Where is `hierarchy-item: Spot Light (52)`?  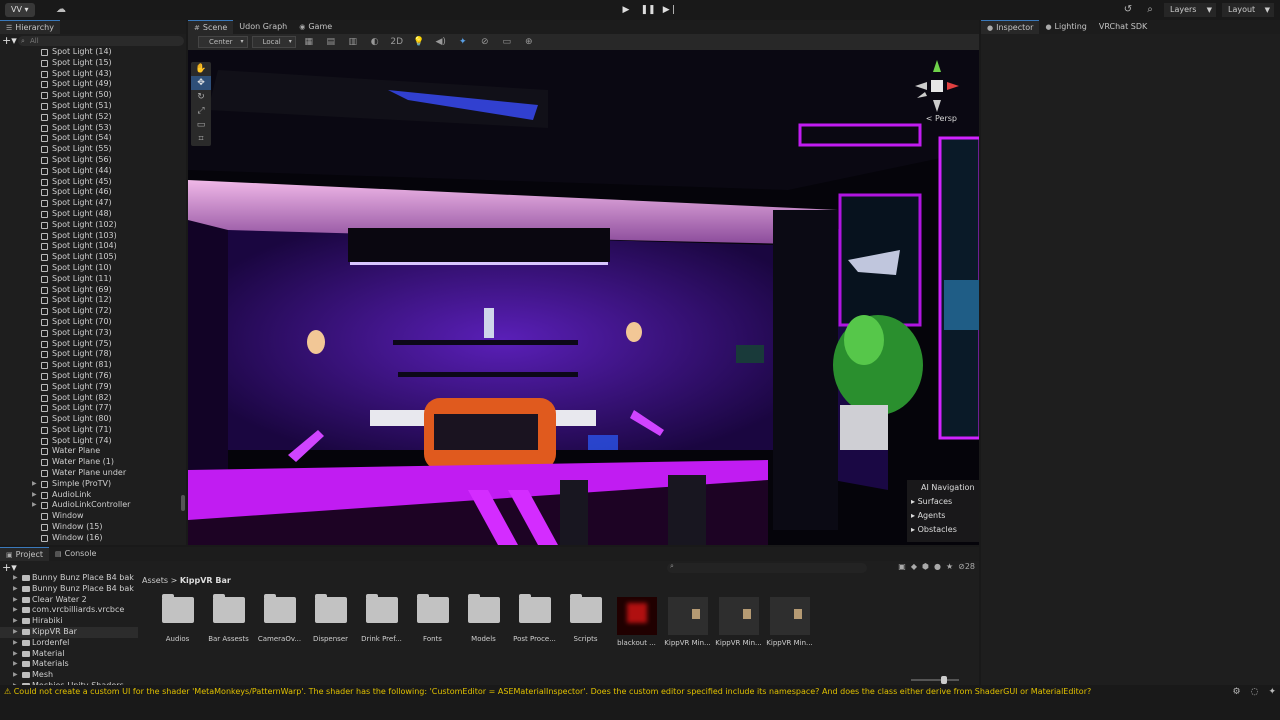 hierarchy-item: Spot Light (52) is located at coordinates (90, 117).